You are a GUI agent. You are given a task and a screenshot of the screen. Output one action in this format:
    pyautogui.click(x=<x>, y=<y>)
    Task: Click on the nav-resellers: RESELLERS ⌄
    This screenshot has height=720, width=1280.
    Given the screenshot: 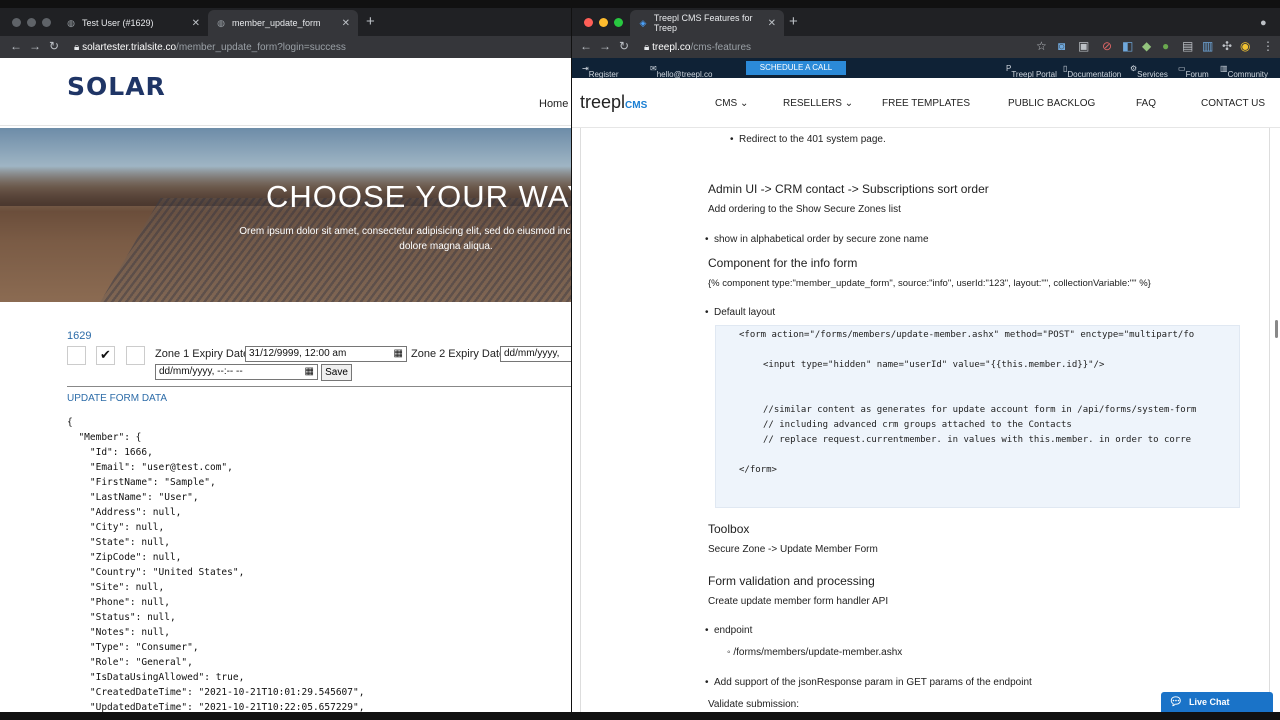 What is the action you would take?
    pyautogui.click(x=818, y=103)
    